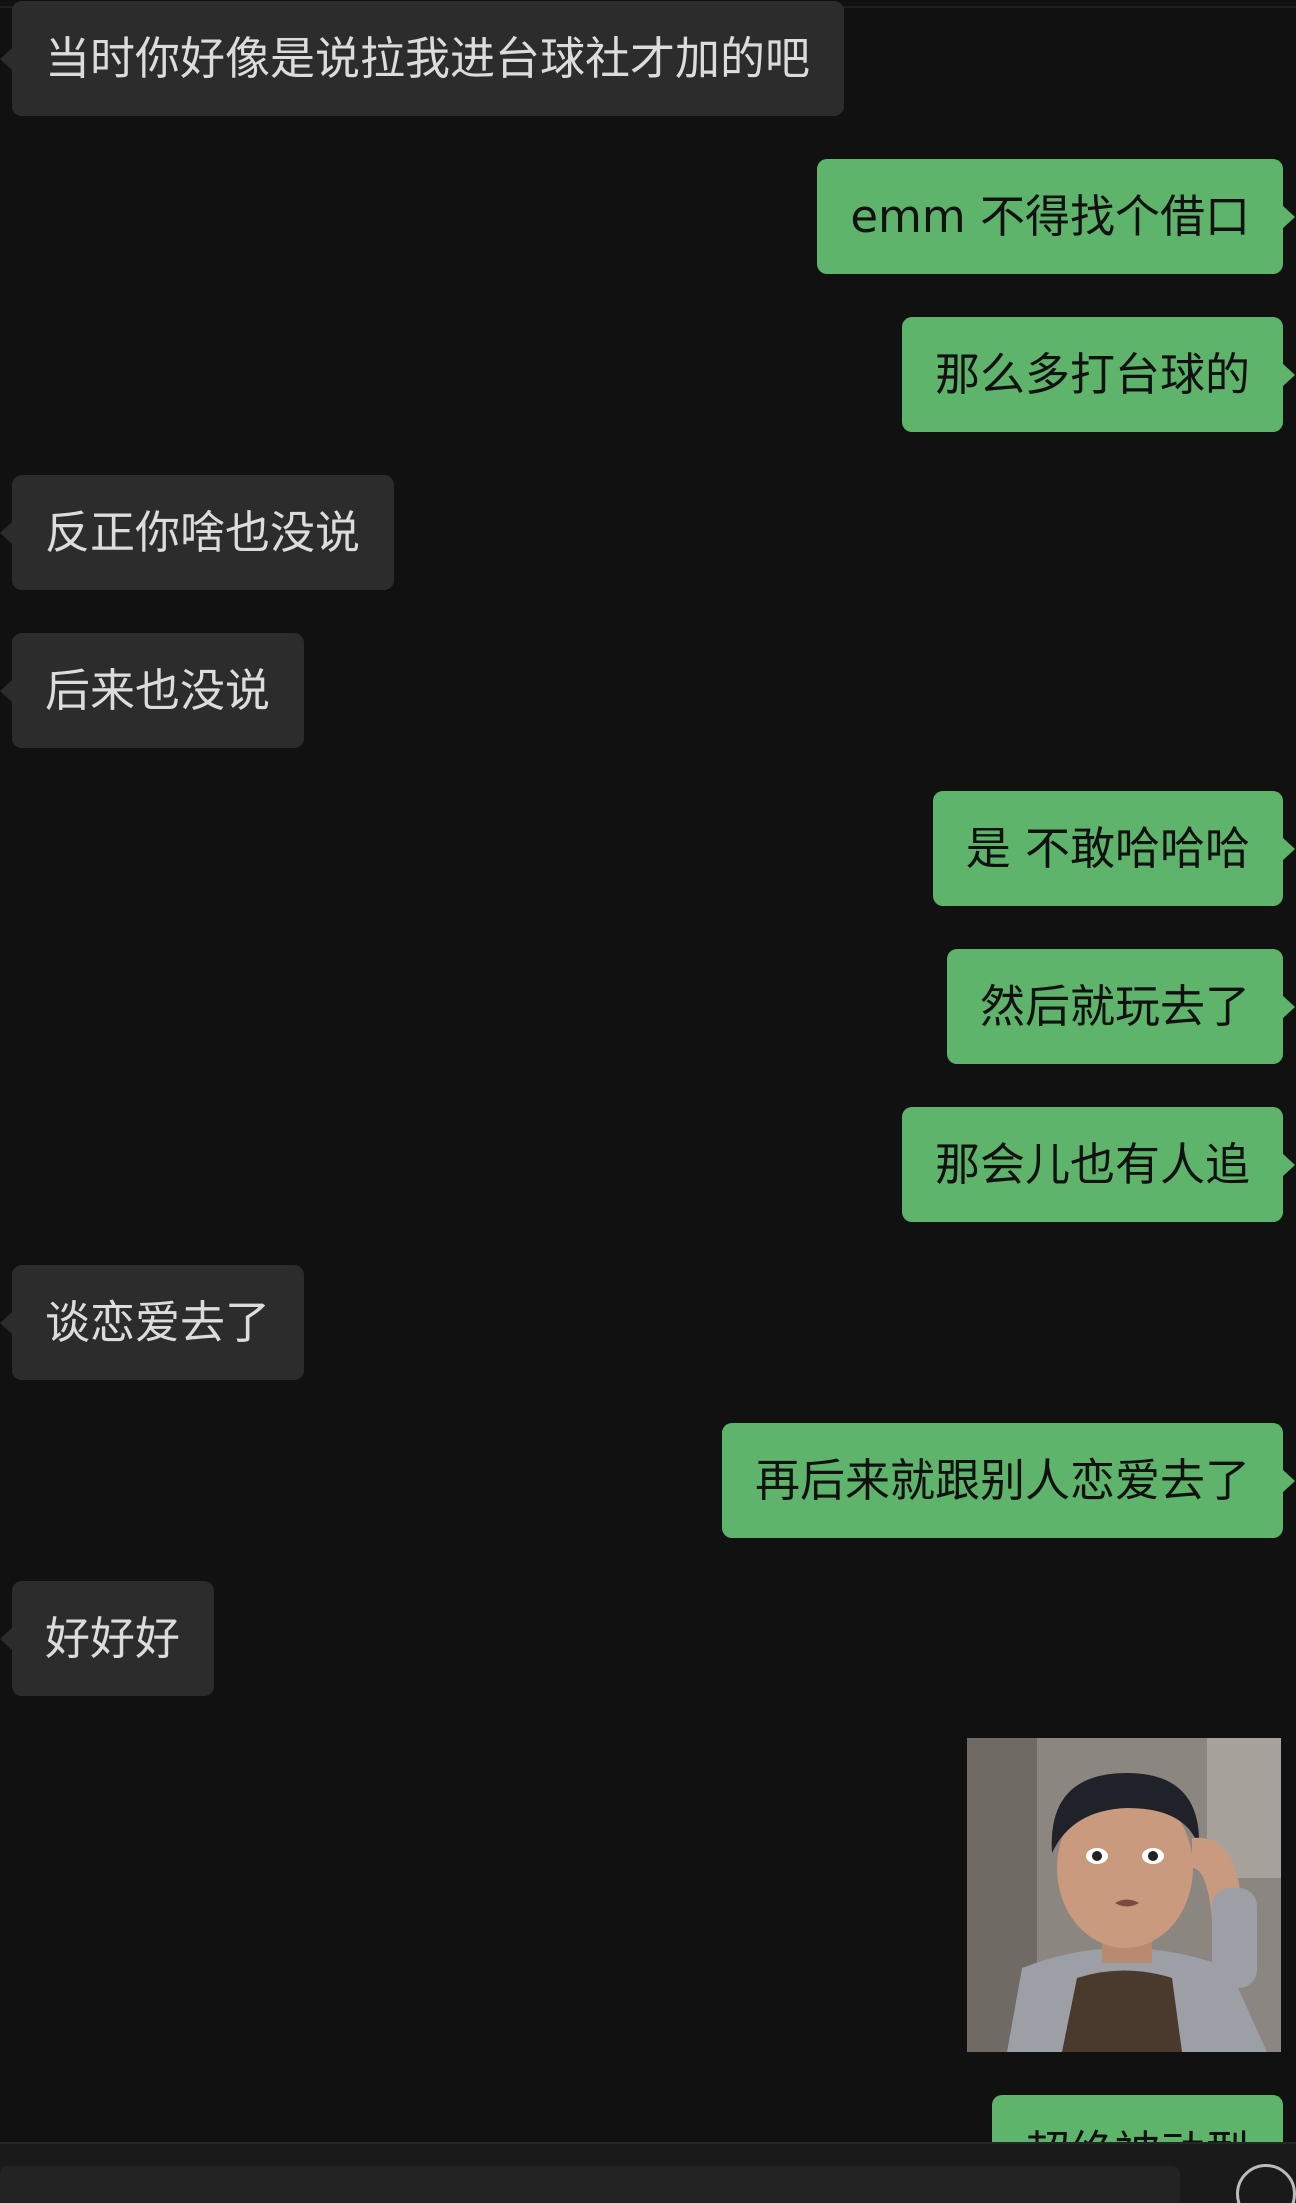 This screenshot has height=2203, width=1296. I want to click on outgoing-message-bubble: 超绝被动型, so click(1143, 2118).